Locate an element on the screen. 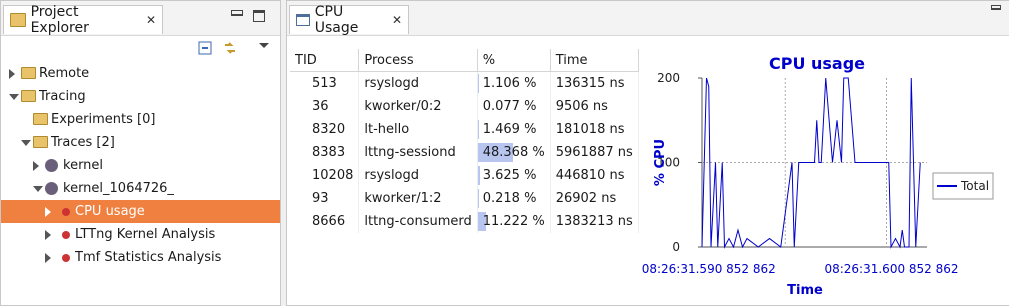 The width and height of the screenshot is (1009, 306). cell-tid: 8383 is located at coordinates (324, 152).